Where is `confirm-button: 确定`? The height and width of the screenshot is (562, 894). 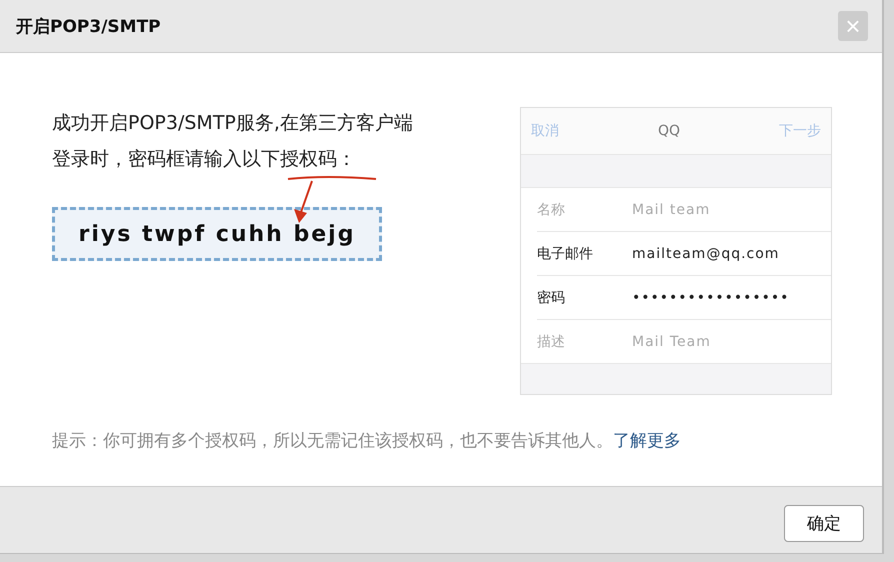 confirm-button: 确定 is located at coordinates (824, 523).